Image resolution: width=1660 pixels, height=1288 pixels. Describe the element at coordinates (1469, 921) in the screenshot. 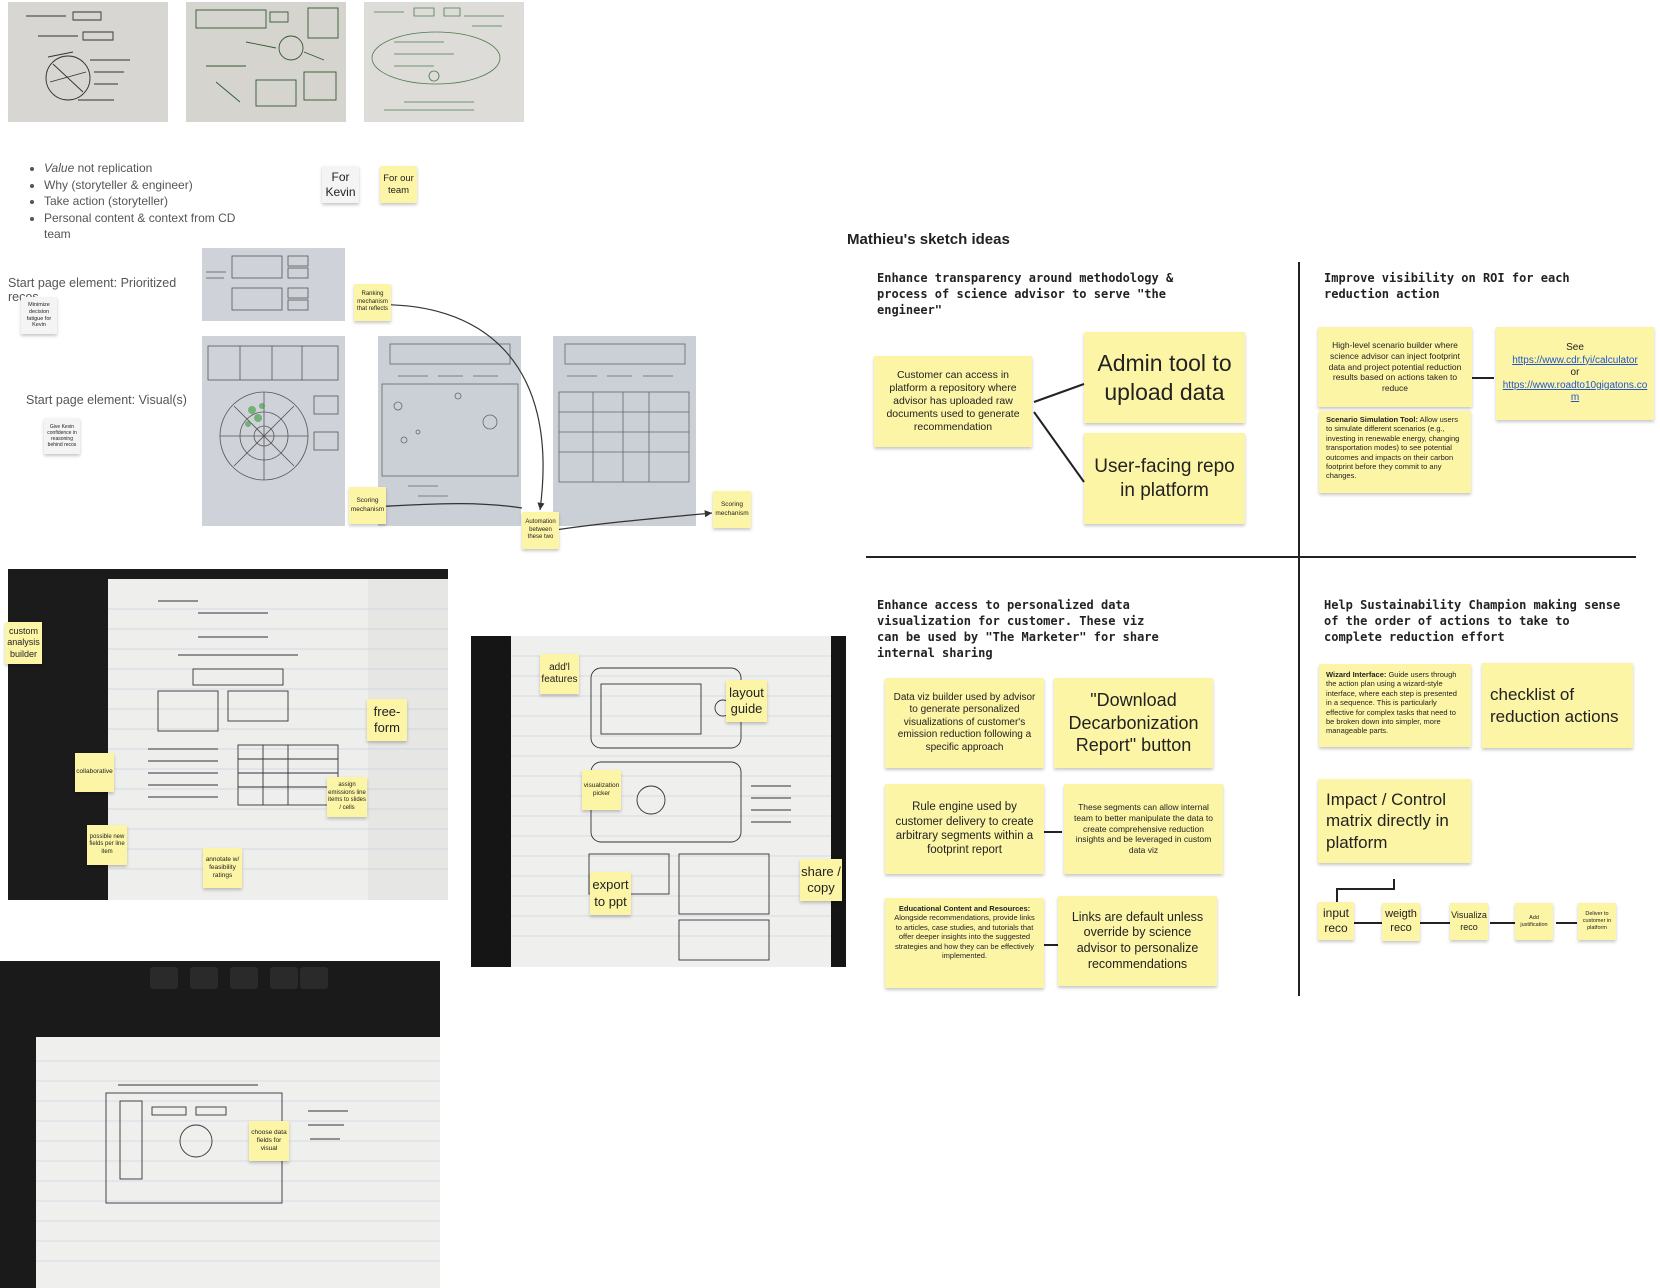

I see `flow-step-visualiza-reco: Visualiza reco` at that location.